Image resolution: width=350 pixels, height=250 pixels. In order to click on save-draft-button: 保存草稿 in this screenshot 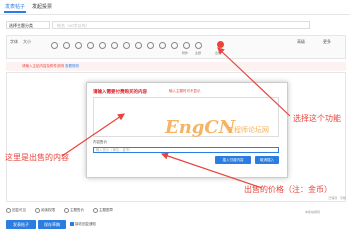, I will do `click(52, 224)`.